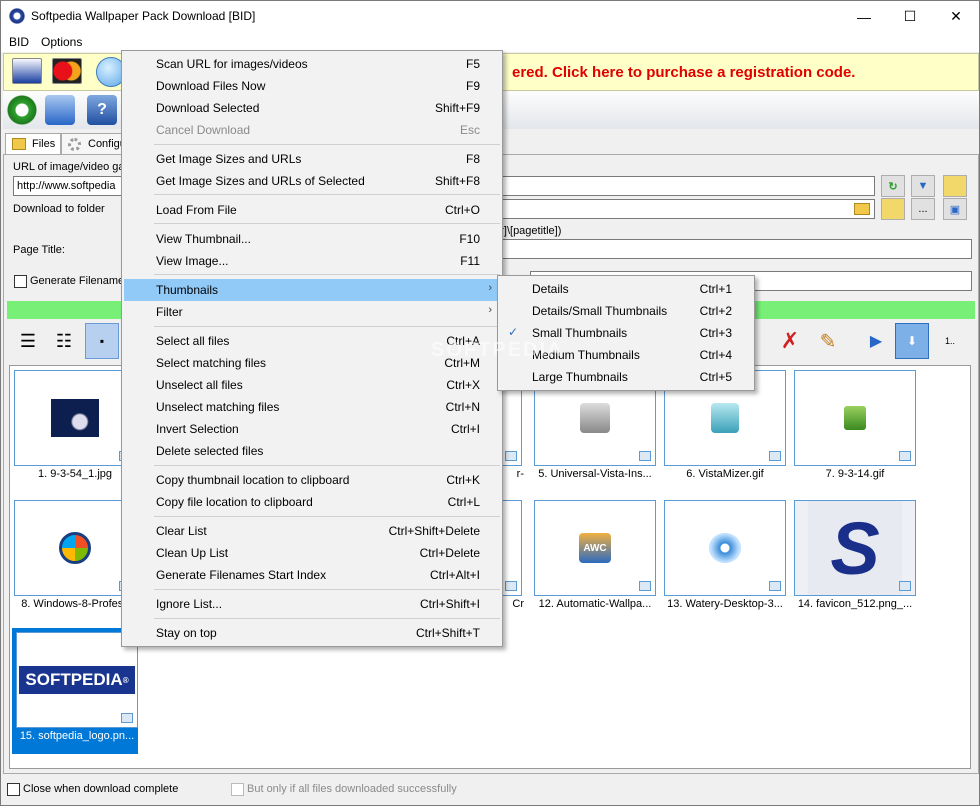 Image resolution: width=980 pixels, height=806 pixels. Describe the element at coordinates (956, 16) in the screenshot. I see `close-button: ✕` at that location.